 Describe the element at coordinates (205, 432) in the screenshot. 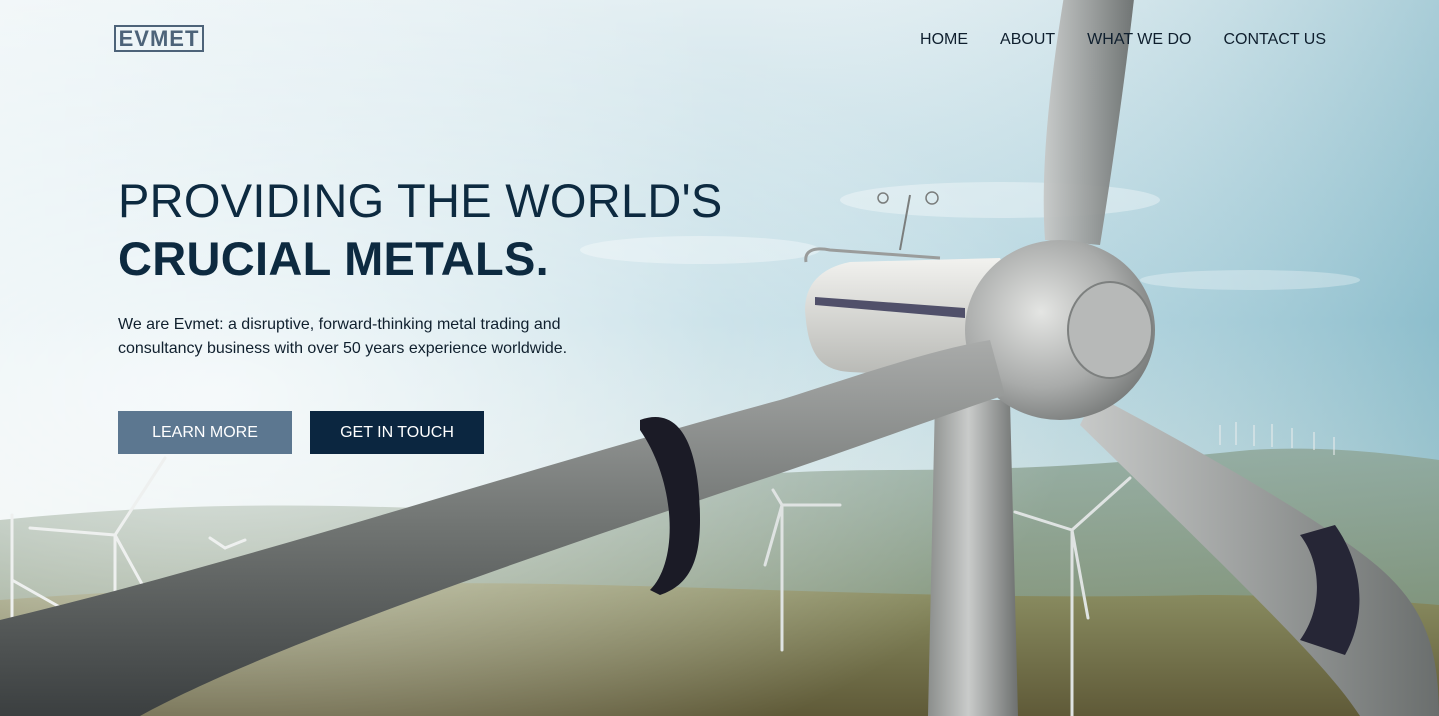

I see `learn-more-button: LEARN MORE` at that location.